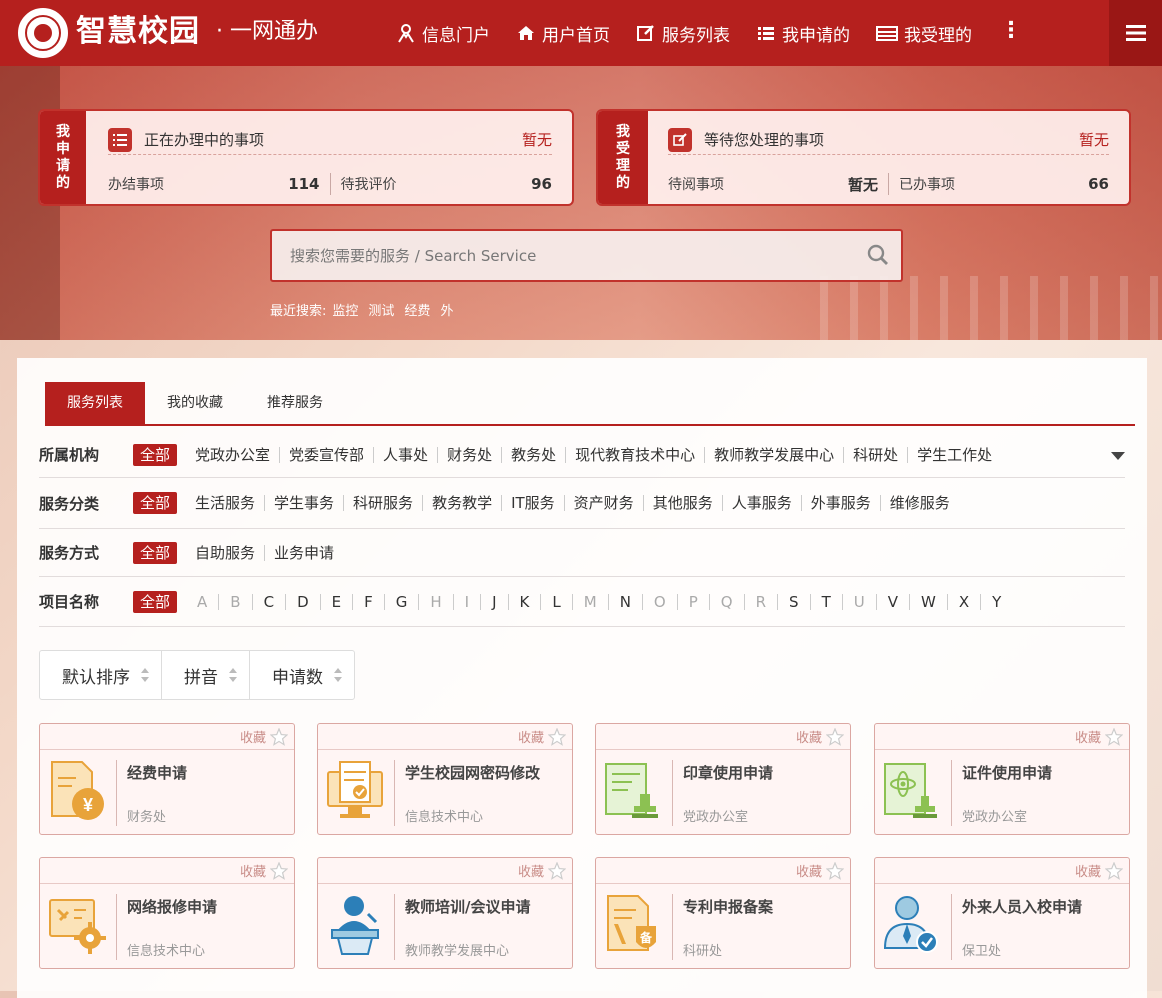 The width and height of the screenshot is (1162, 998). What do you see at coordinates (303, 503) in the screenshot?
I see `filter-category-option: 学生事务` at bounding box center [303, 503].